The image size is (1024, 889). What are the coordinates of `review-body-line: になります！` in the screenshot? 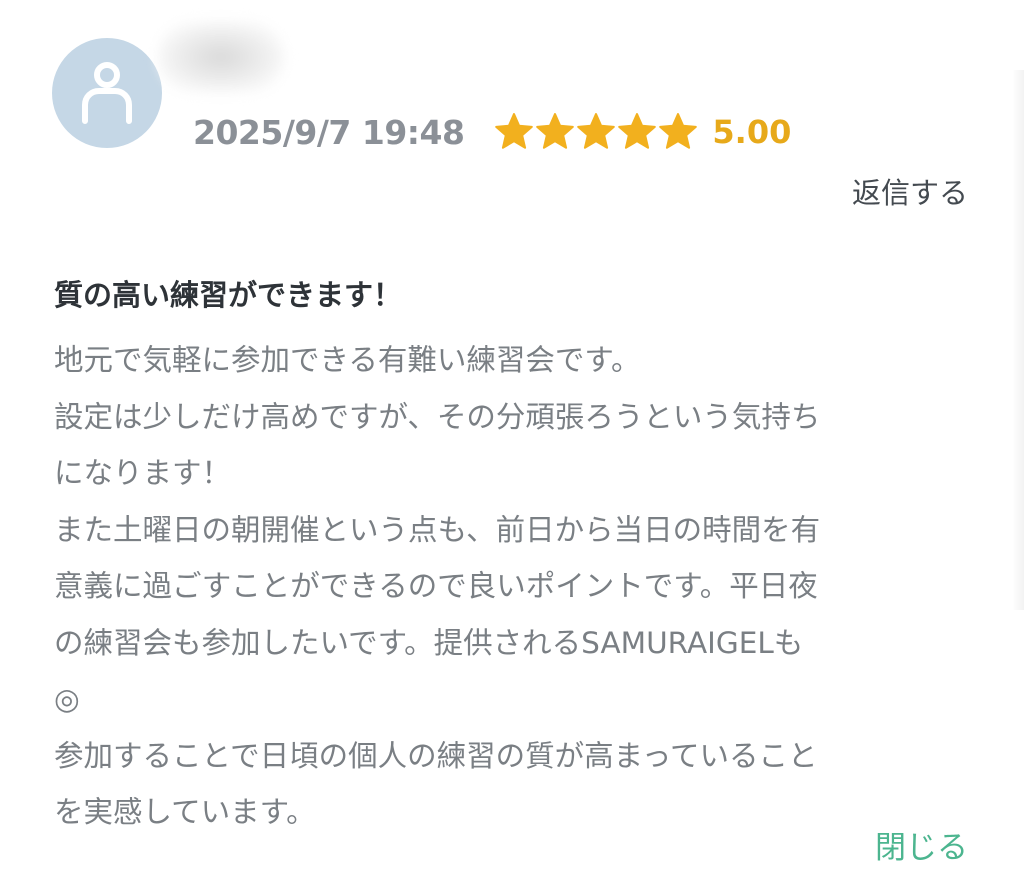 It's located at (143, 473).